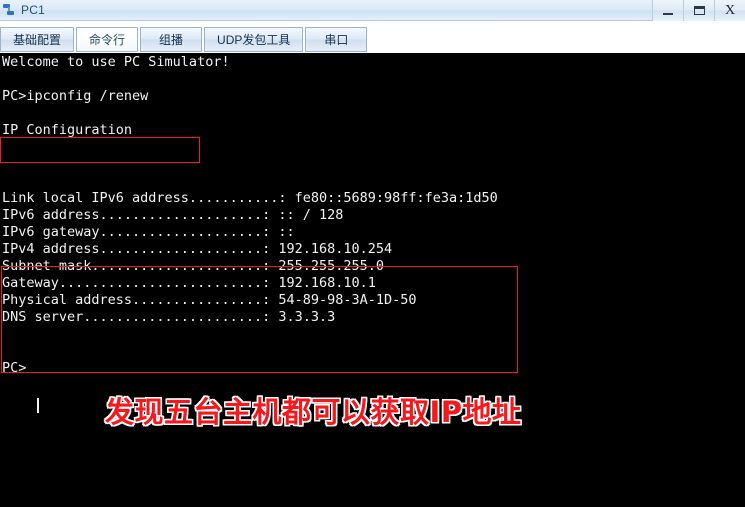 The image size is (745, 507). I want to click on tab-strip: 基础配置 命令行 组播 UDP发包工具 串口, so click(184, 37).